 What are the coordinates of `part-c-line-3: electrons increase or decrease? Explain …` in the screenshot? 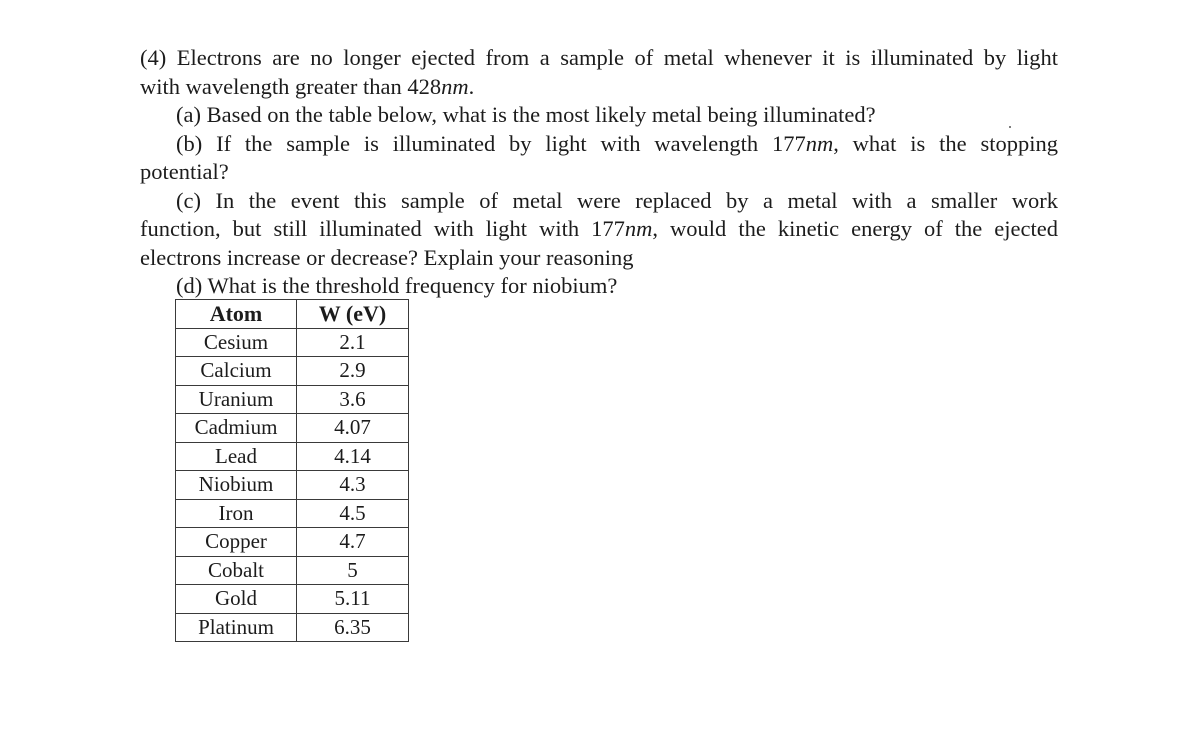 It's located at (387, 257).